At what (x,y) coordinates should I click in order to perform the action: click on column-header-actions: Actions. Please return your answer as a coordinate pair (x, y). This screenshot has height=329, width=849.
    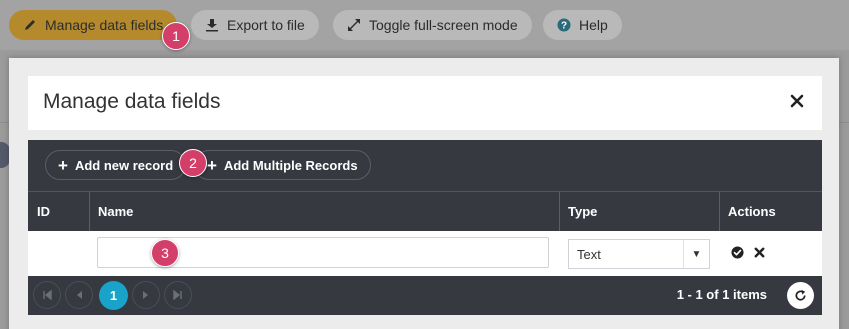
    Looking at the image, I should click on (752, 211).